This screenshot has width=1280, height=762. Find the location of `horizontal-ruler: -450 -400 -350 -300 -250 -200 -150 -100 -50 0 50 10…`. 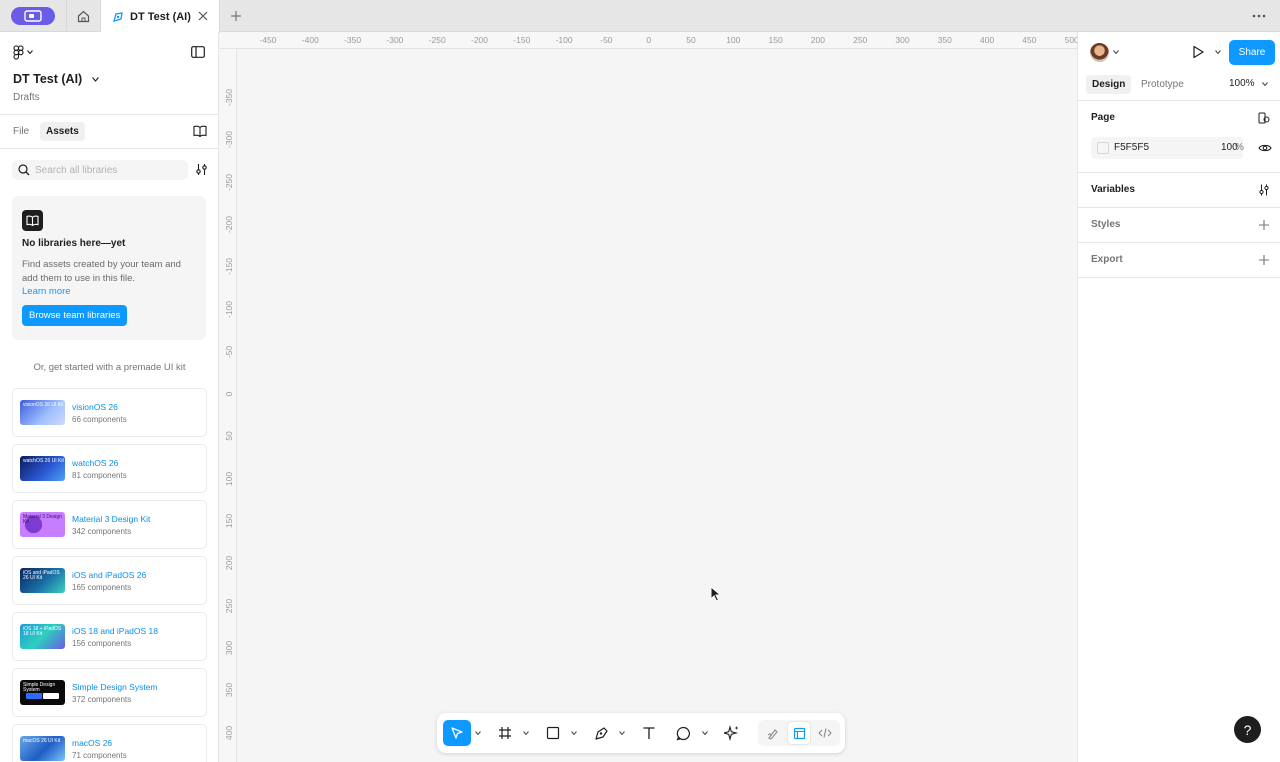

horizontal-ruler: -450 -400 -350 -300 -250 -200 -150 -100 -50 0 50 10… is located at coordinates (649, 40).